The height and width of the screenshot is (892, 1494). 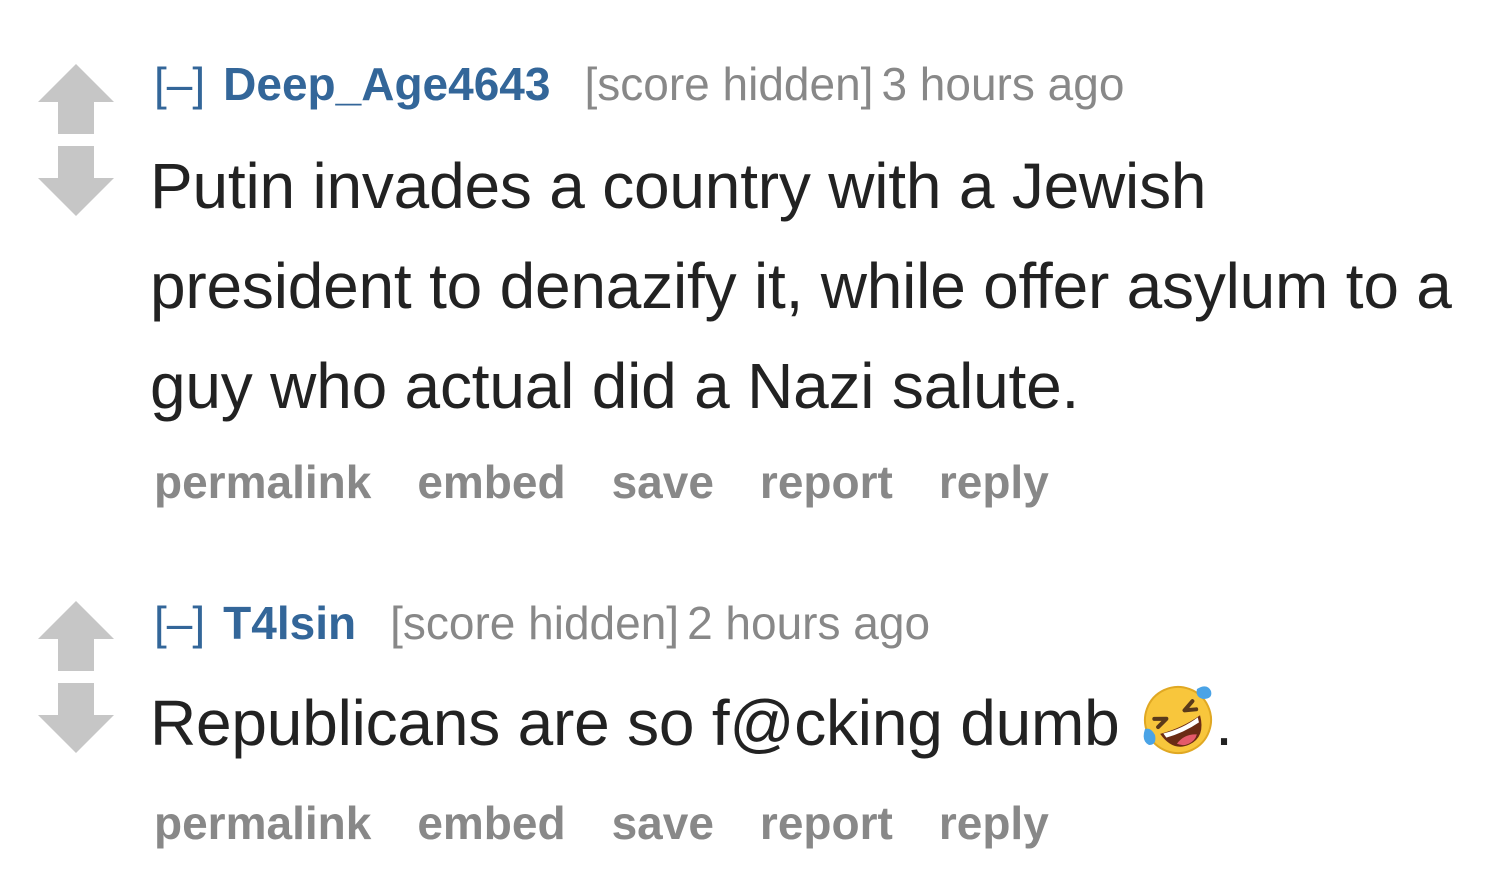 I want to click on comment-text-suffix: ., so click(x=1224, y=723).